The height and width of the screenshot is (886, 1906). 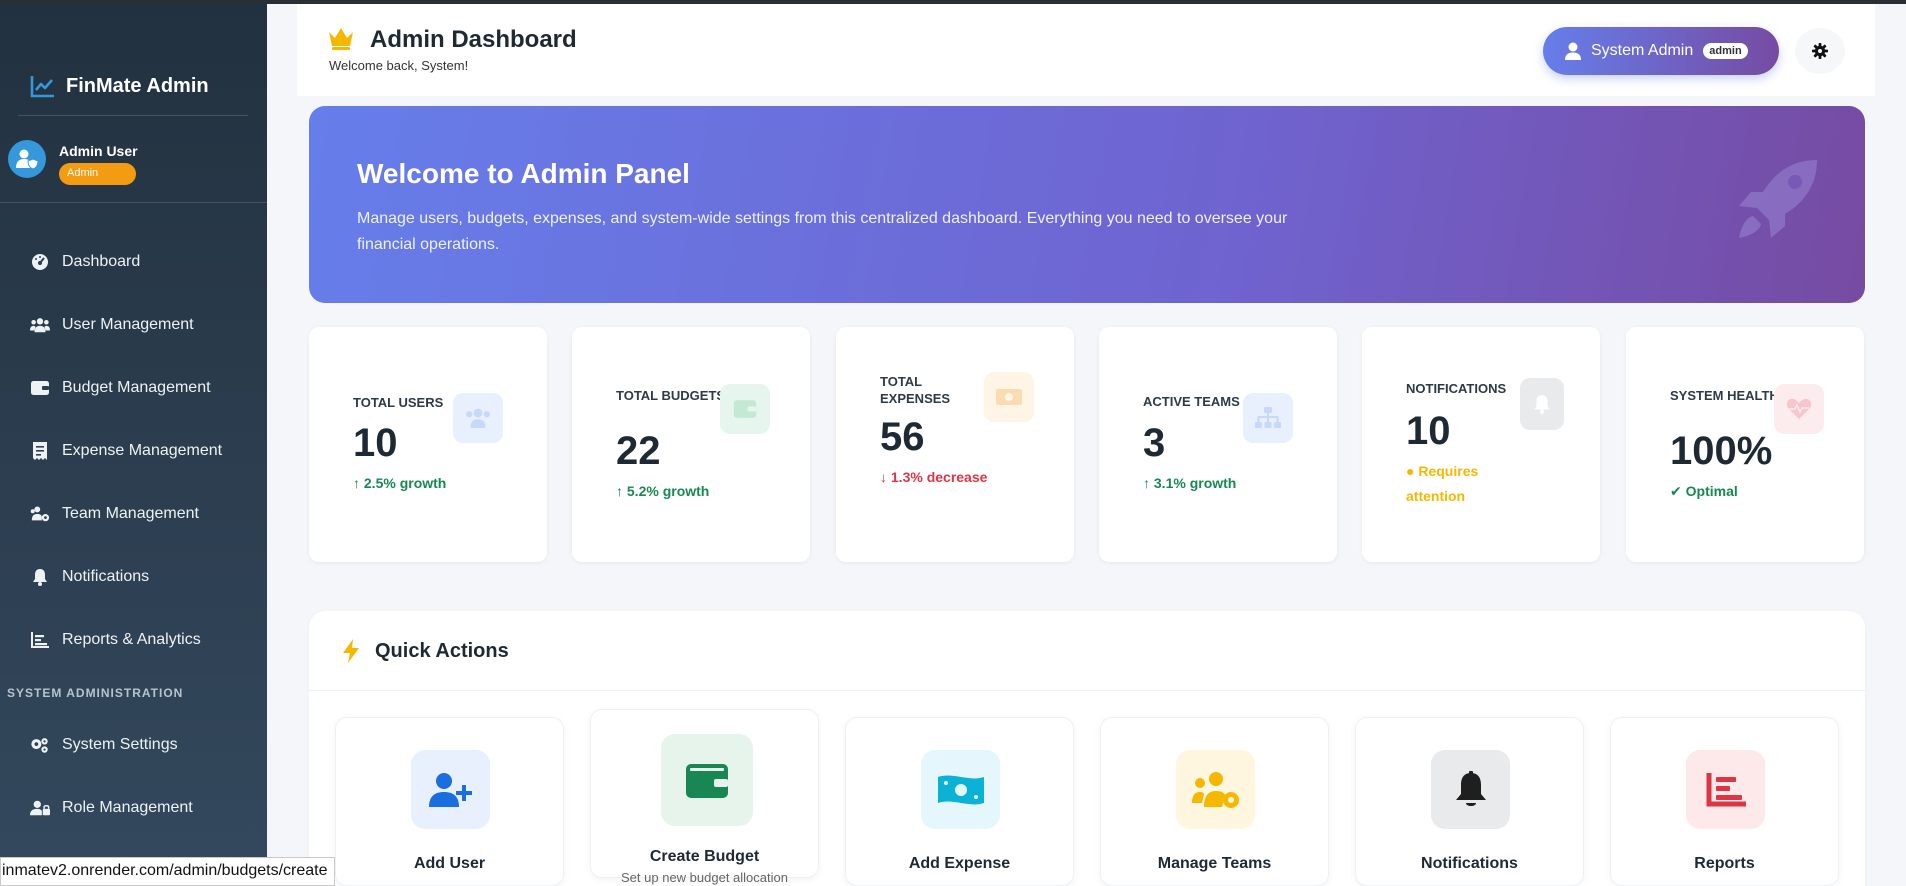 I want to click on stat-card-notifications: Notifications 10 ● Requires attention, so click(x=1481, y=444).